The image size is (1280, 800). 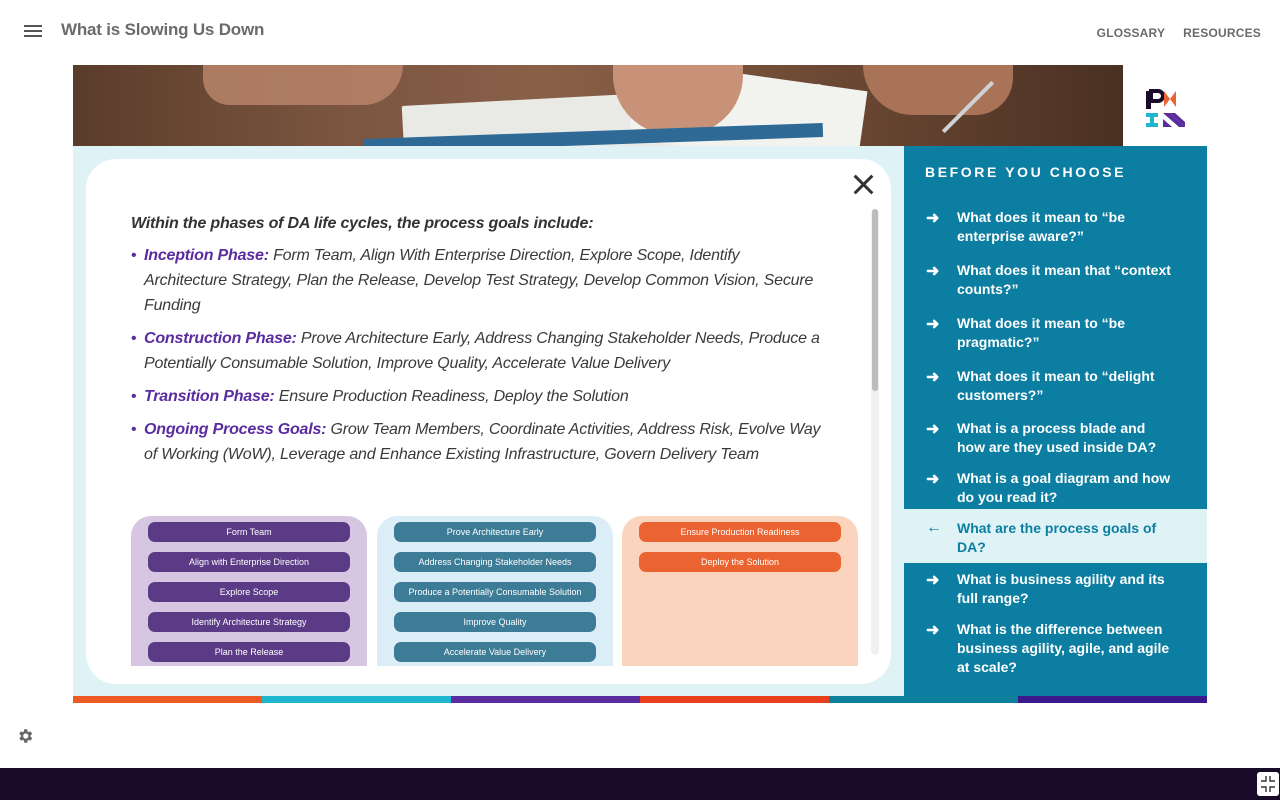 What do you see at coordinates (740, 532) in the screenshot?
I see `goal-pill: Ensure Production Readiness` at bounding box center [740, 532].